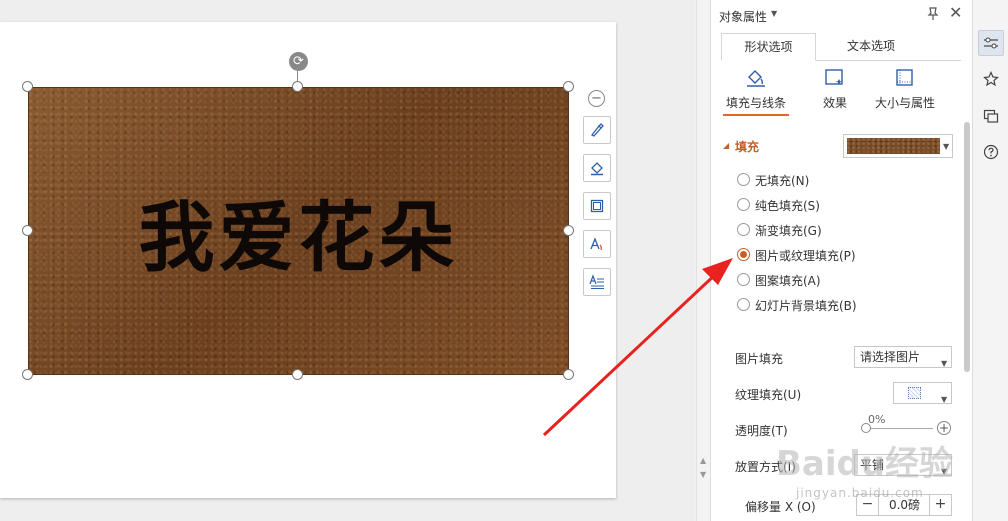 This screenshot has width=1008, height=521. What do you see at coordinates (834, 103) in the screenshot?
I see `subtab-effect-label: 效果` at bounding box center [834, 103].